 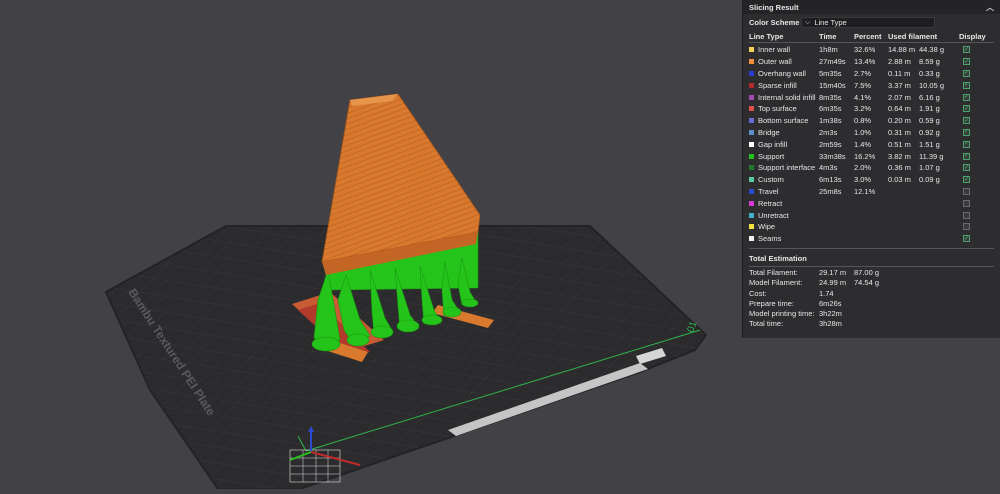 I want to click on line-type-name: Support, so click(x=771, y=156).